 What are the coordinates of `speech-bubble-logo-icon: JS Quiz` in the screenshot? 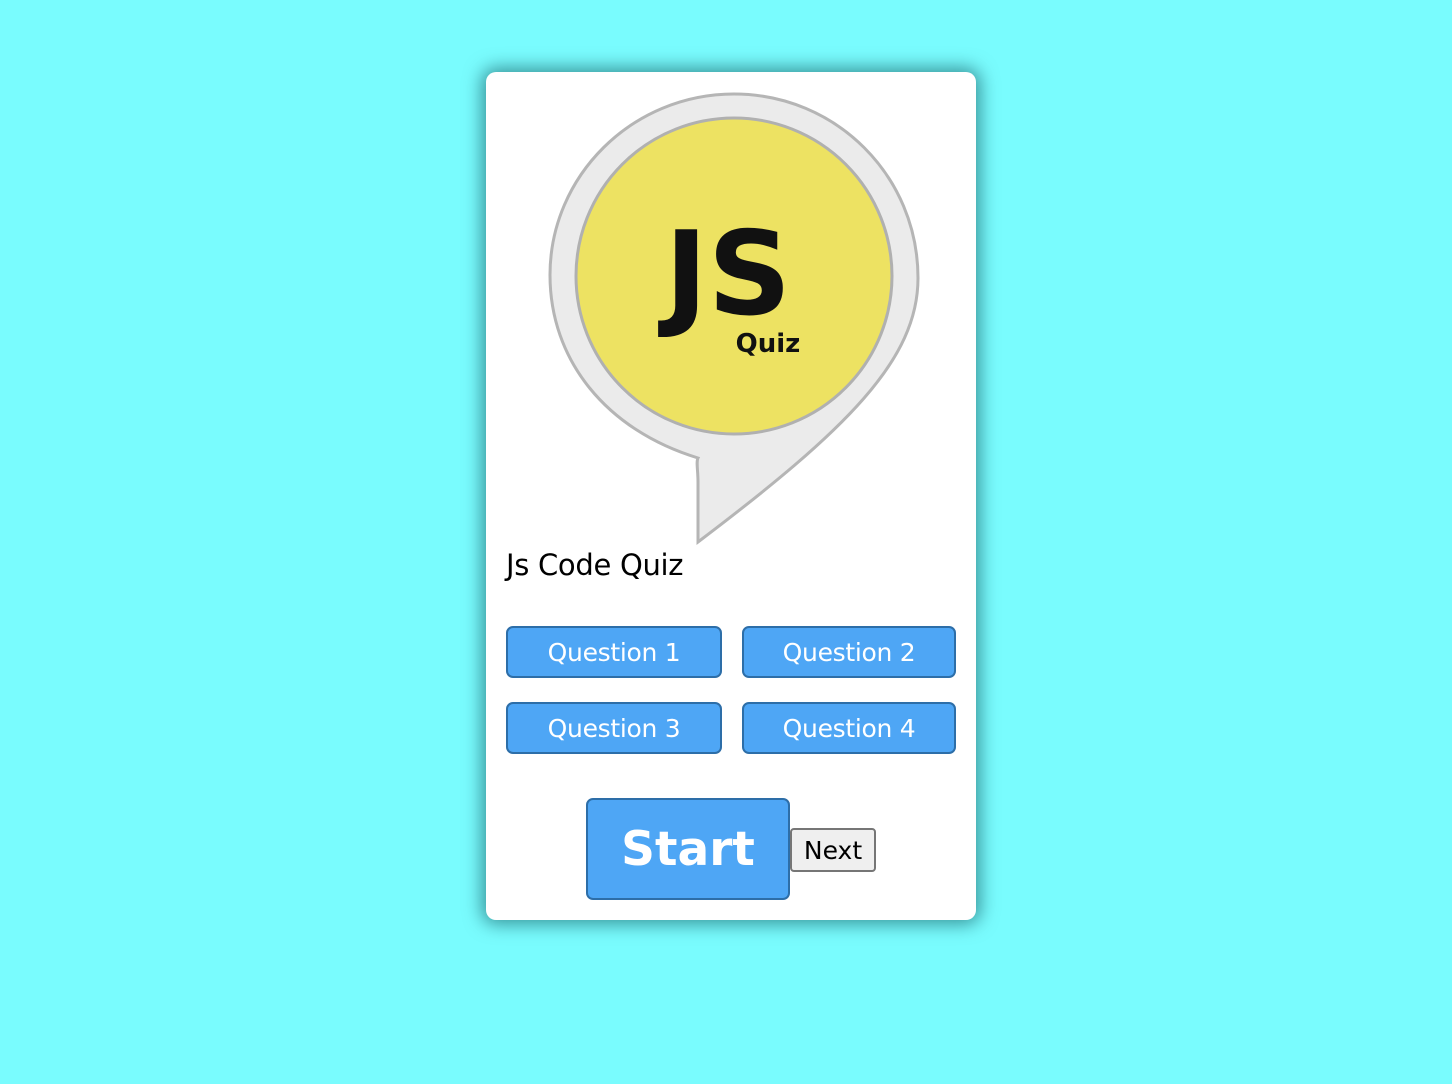 It's located at (734, 319).